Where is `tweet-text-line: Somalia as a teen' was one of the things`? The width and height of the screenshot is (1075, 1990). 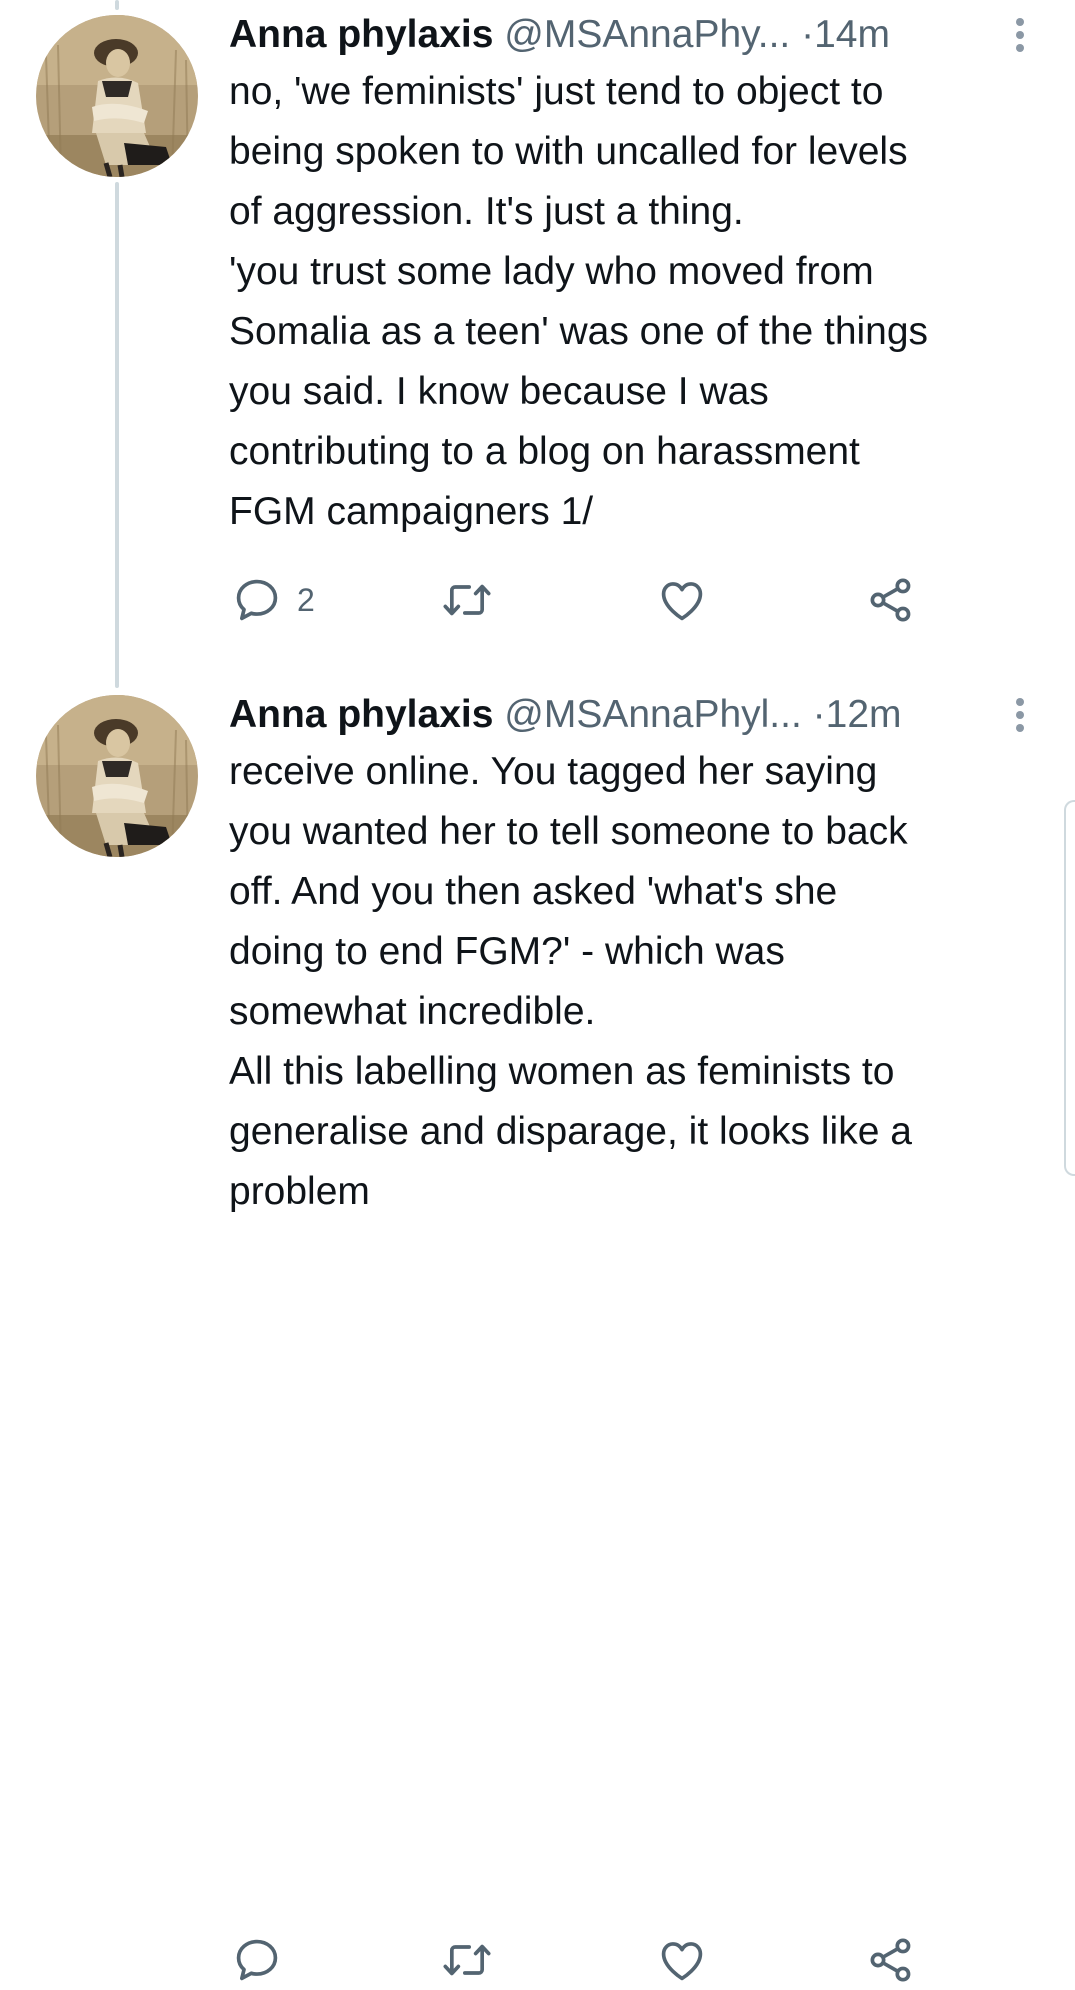 tweet-text-line: Somalia as a teen' was one of the things is located at coordinates (579, 331).